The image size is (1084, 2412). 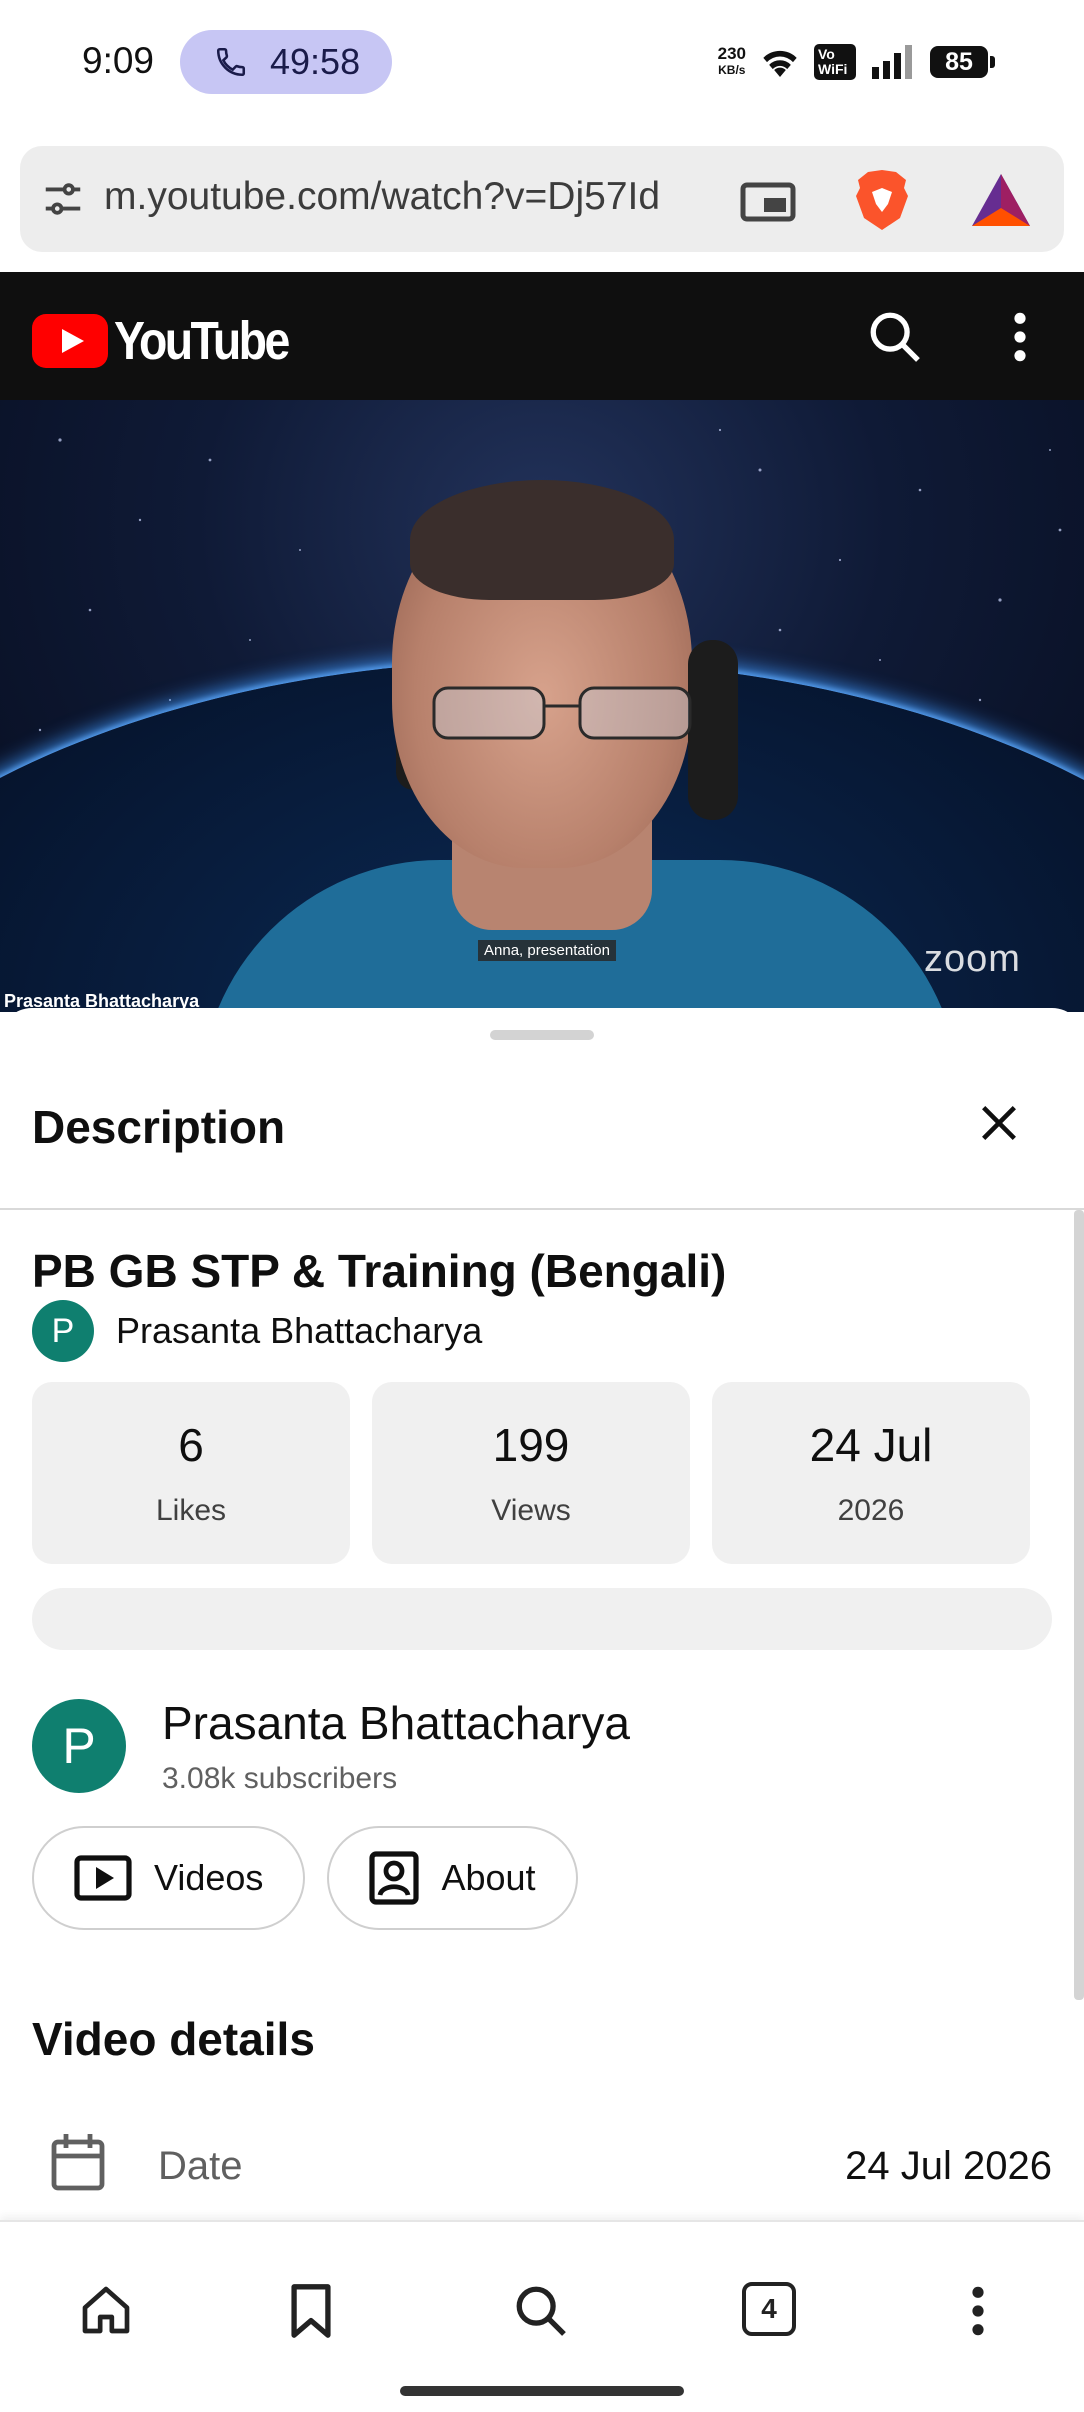 I want to click on views-count: 199, so click(x=531, y=1445).